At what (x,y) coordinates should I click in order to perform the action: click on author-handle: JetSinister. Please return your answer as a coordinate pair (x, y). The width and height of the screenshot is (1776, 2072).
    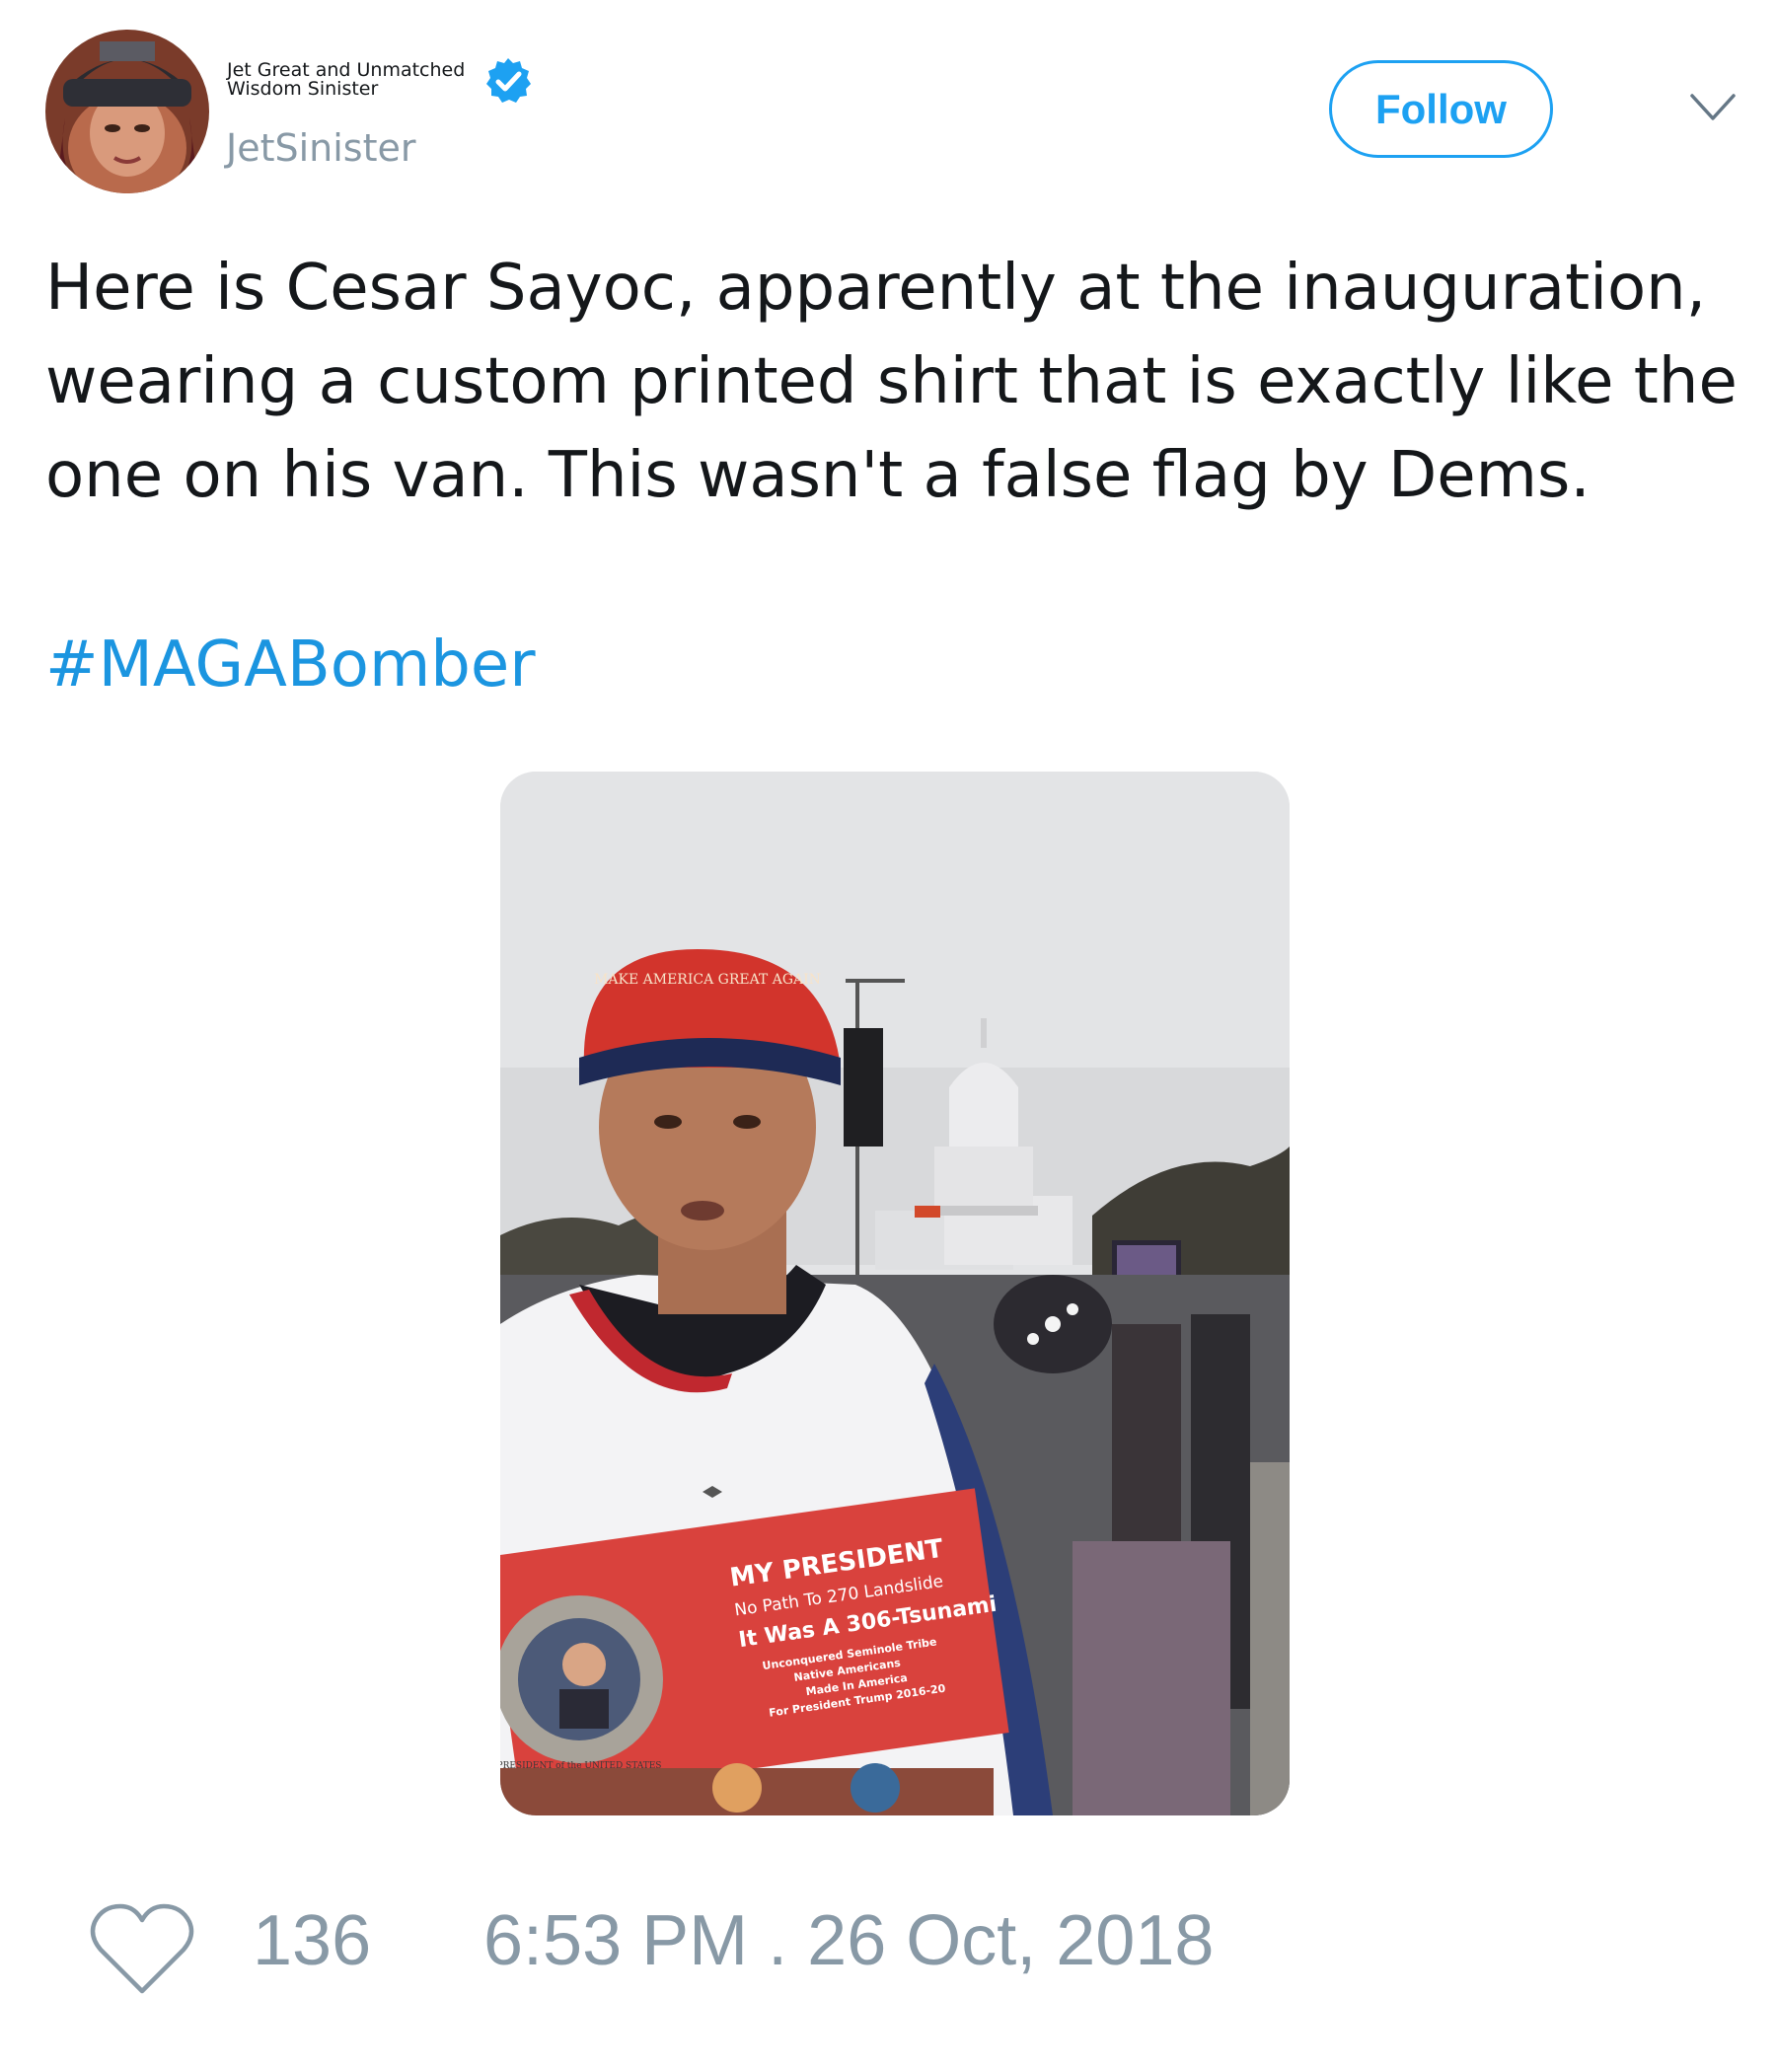
    Looking at the image, I should click on (321, 148).